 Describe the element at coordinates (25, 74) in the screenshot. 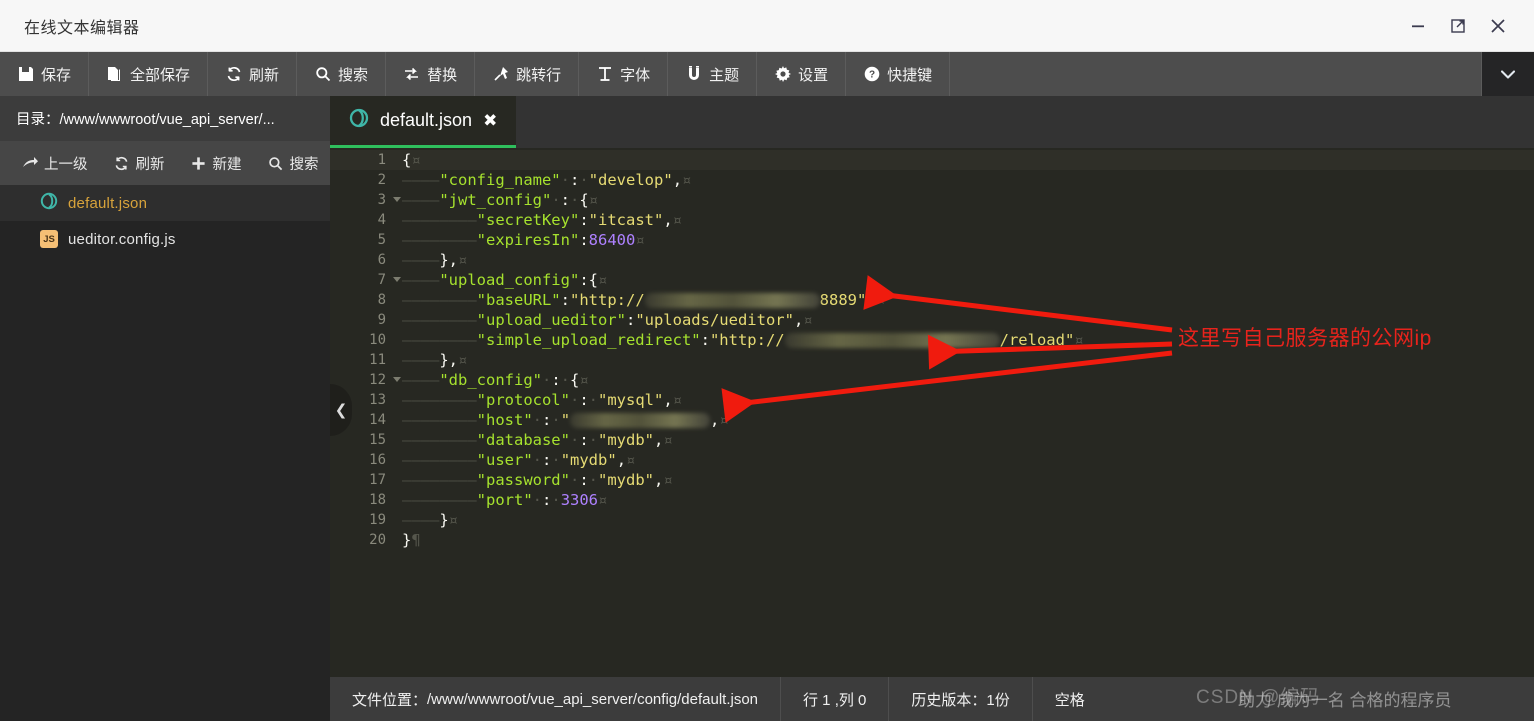

I see `save-icon` at that location.